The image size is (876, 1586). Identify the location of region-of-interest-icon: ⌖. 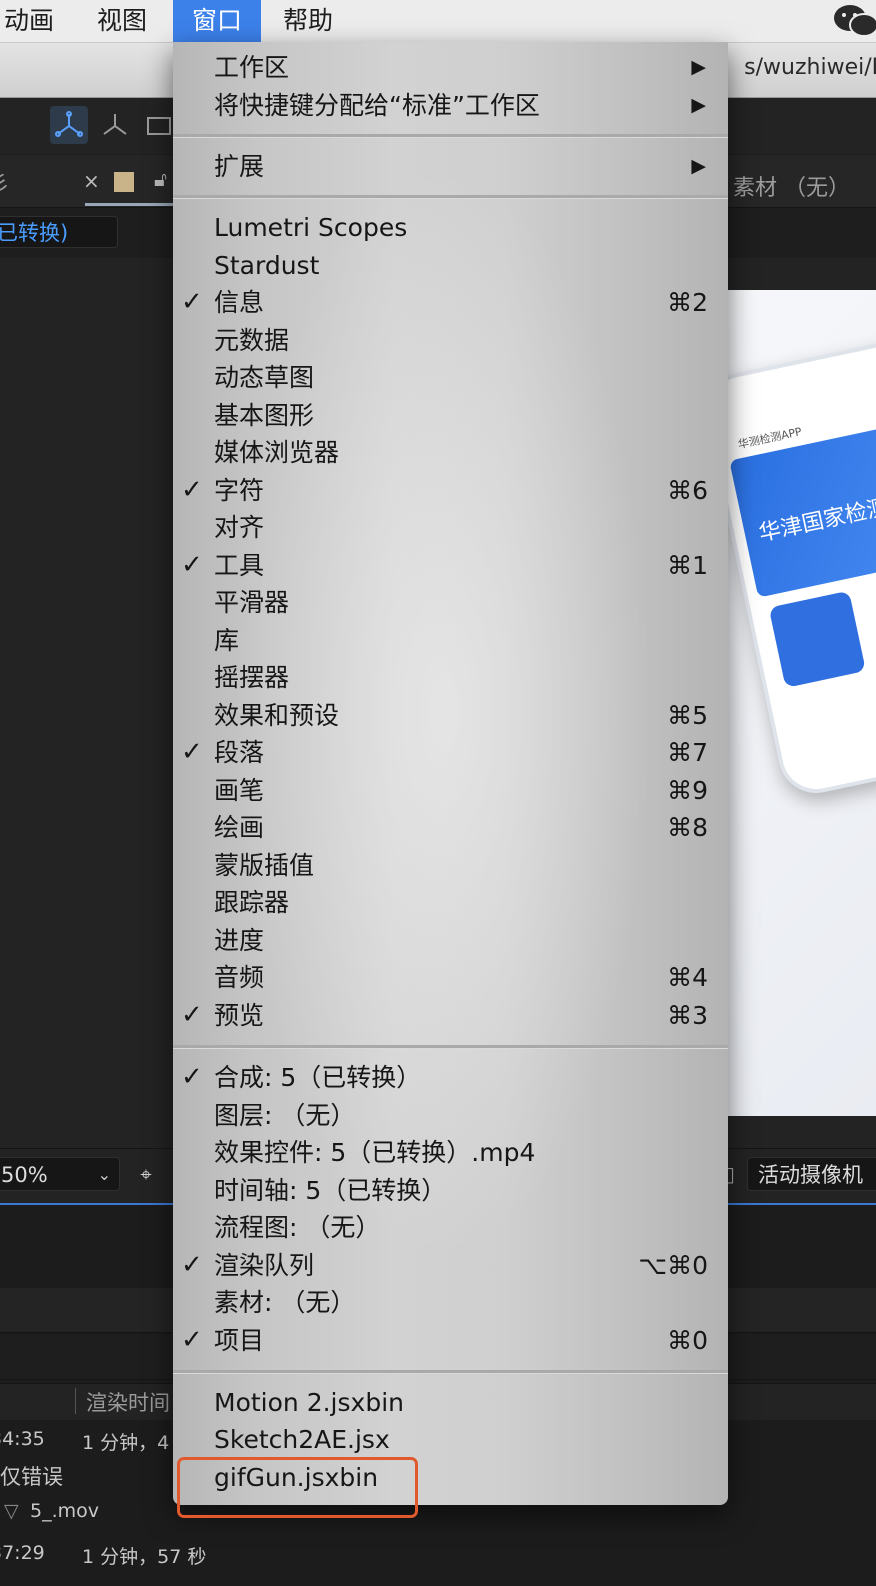
(146, 1174).